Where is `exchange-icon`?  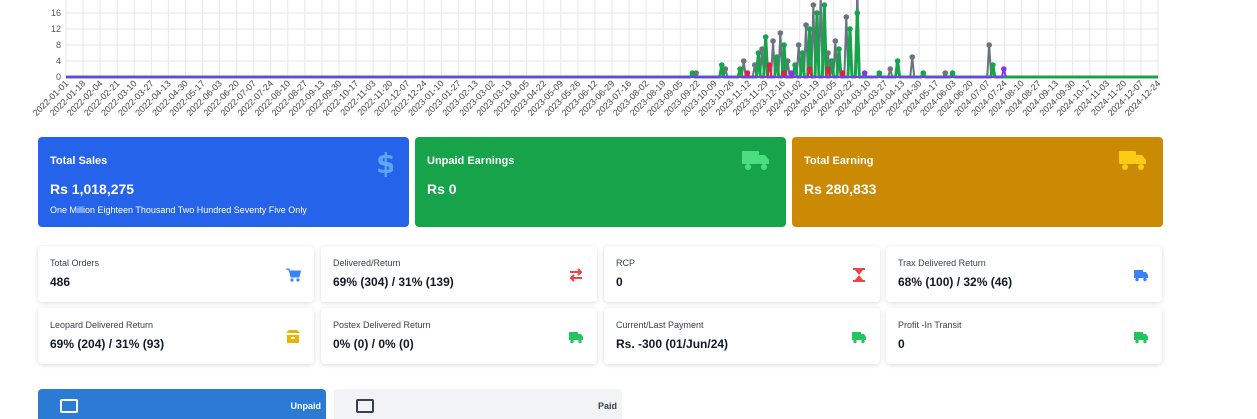 exchange-icon is located at coordinates (576, 275).